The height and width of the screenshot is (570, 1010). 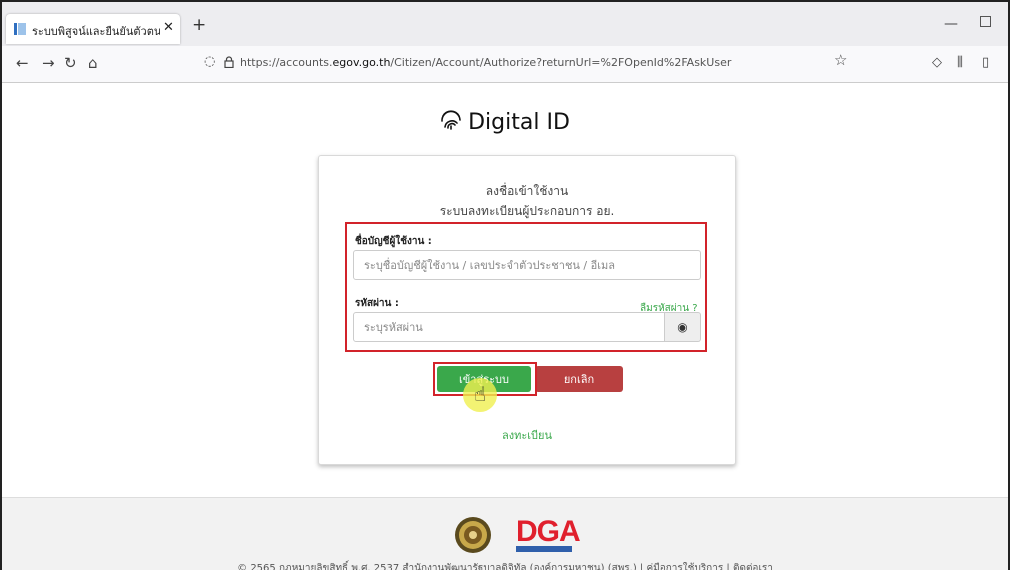 I want to click on shield-icon: ◌, so click(x=210, y=61).